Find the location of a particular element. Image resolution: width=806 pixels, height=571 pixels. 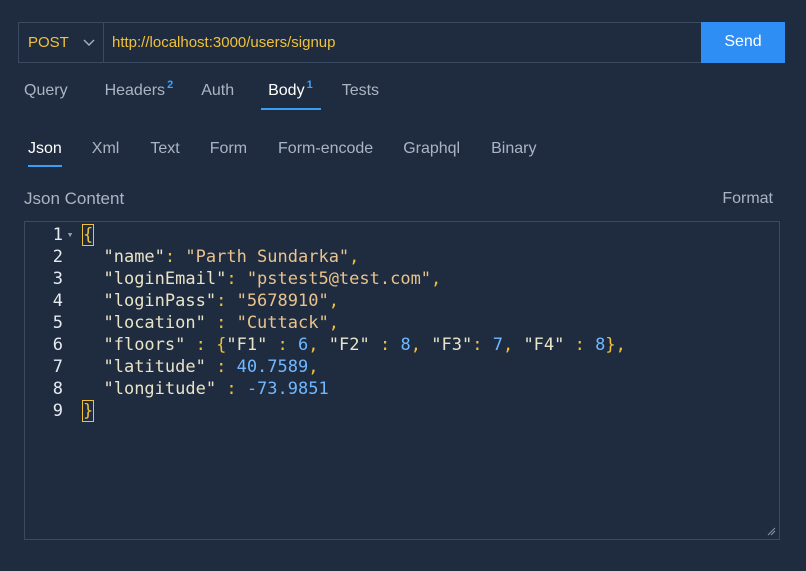

line-number: 9 is located at coordinates (57, 411).